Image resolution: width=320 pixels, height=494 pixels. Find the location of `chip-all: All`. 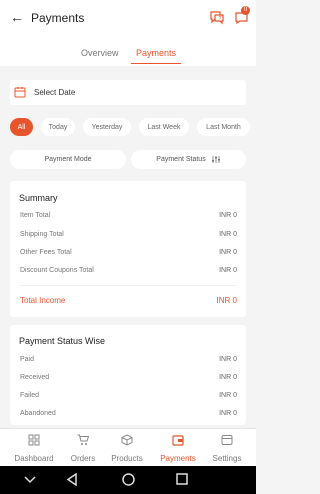

chip-all: All is located at coordinates (21, 127).